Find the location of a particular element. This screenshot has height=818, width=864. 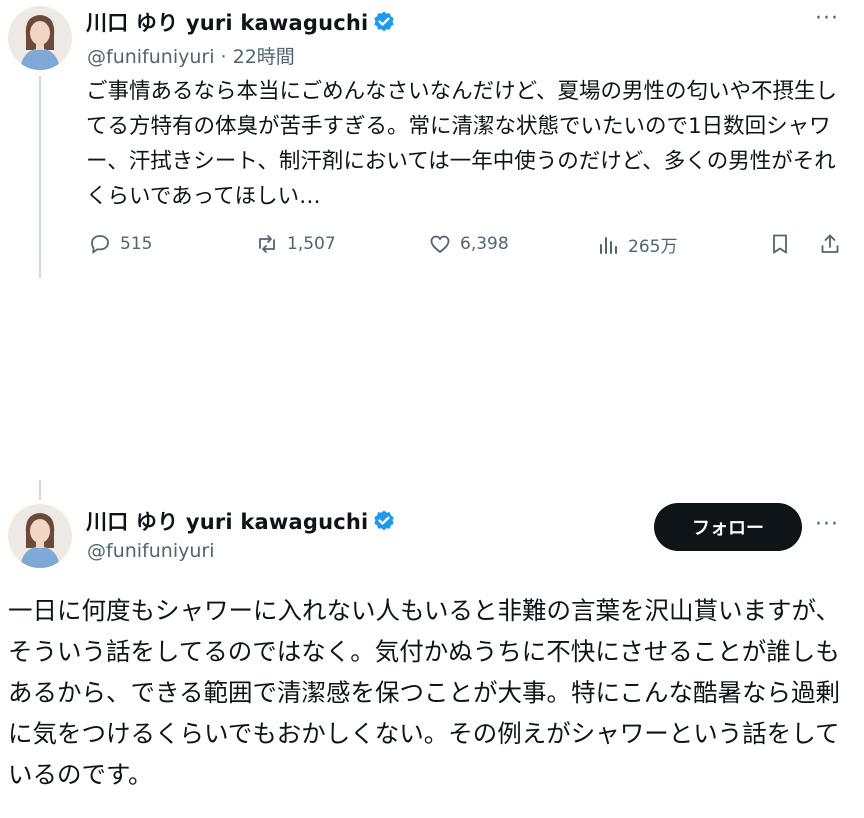

reply-button: 515 is located at coordinates (120, 244).